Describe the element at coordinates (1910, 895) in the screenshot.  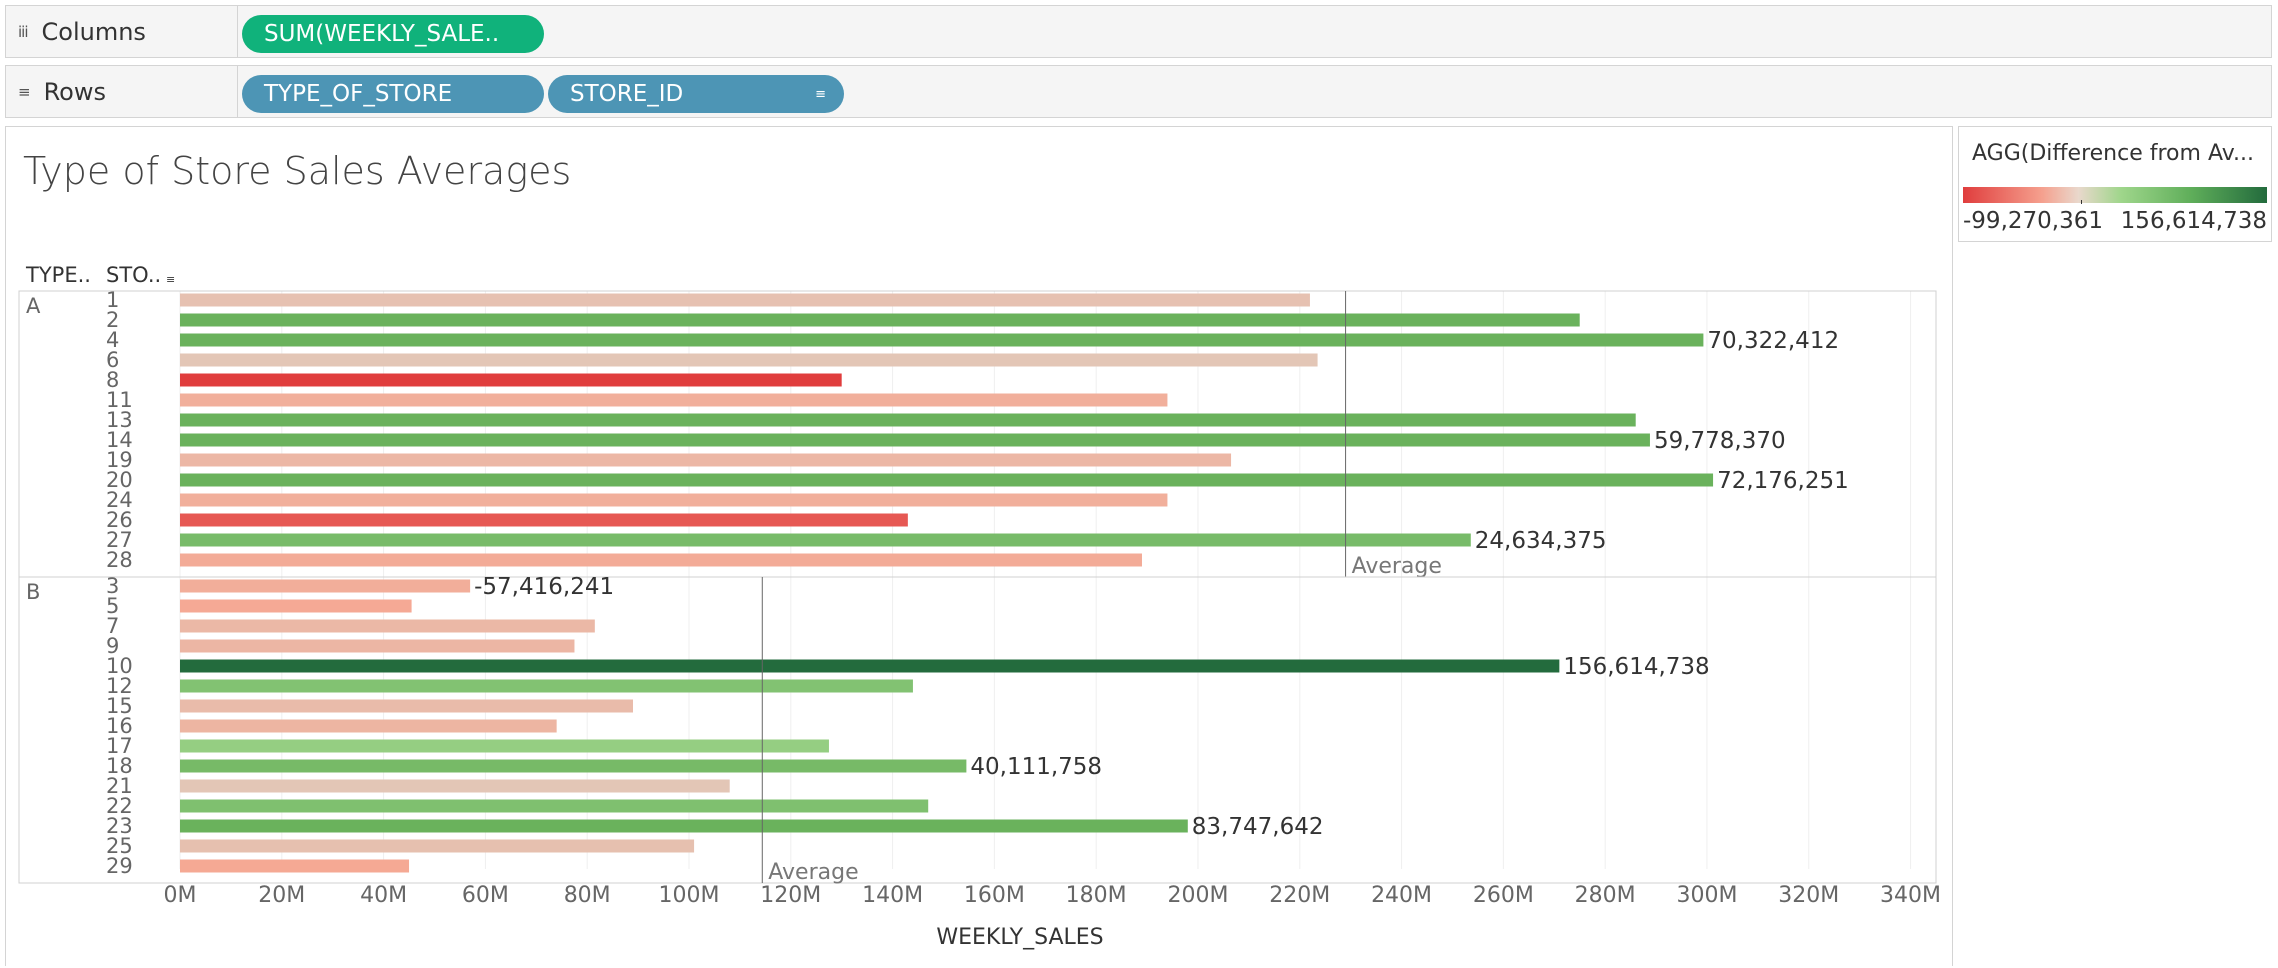
I see `x-tick-label: 340M` at that location.